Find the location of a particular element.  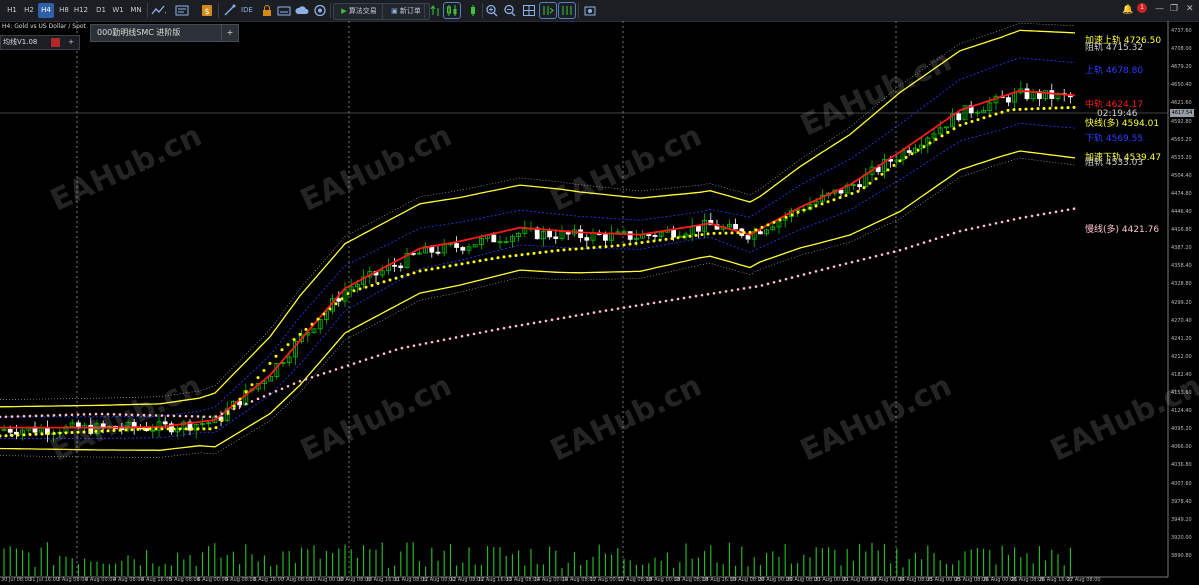

price-axis-tick: 4095.20 is located at coordinates (1181, 429).